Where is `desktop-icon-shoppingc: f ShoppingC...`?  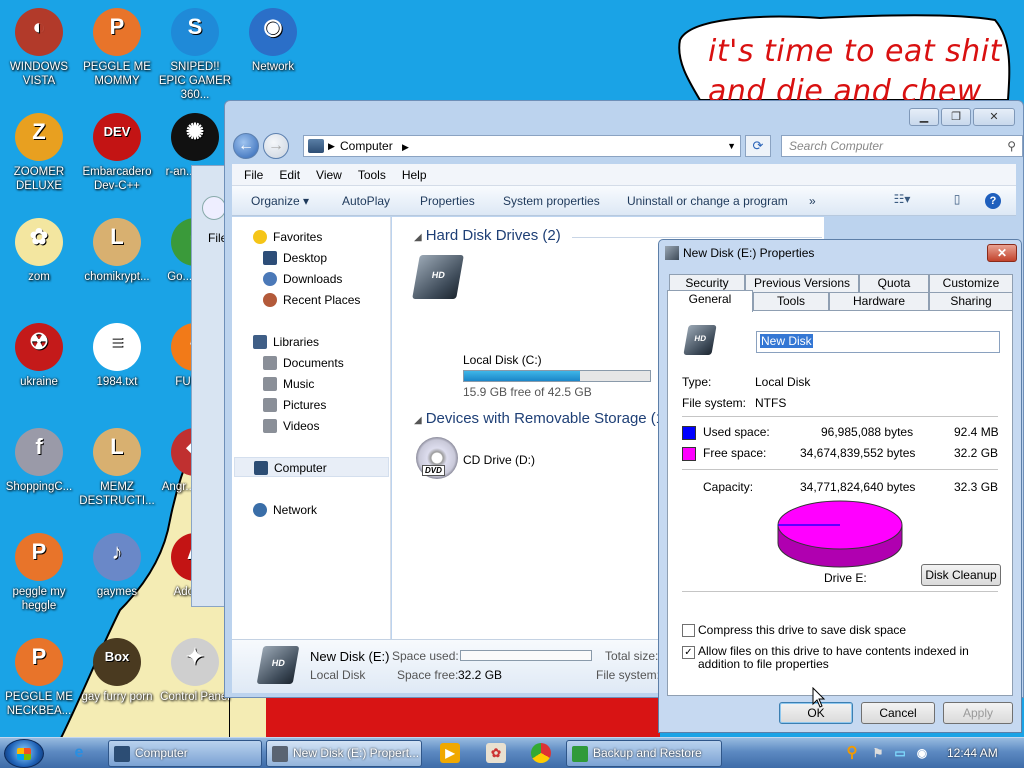
desktop-icon-shoppingc: f ShoppingC... is located at coordinates (39, 461).